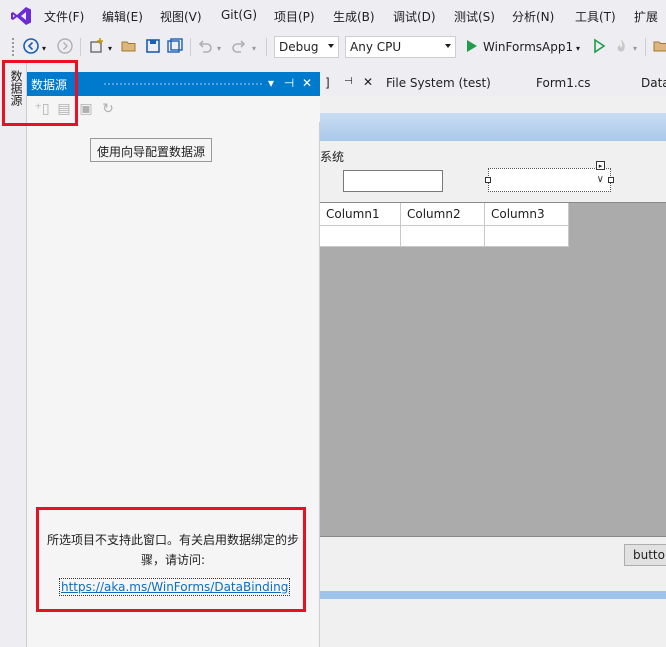  Describe the element at coordinates (354, 16) in the screenshot. I see `menu-build: 生成(B)` at that location.